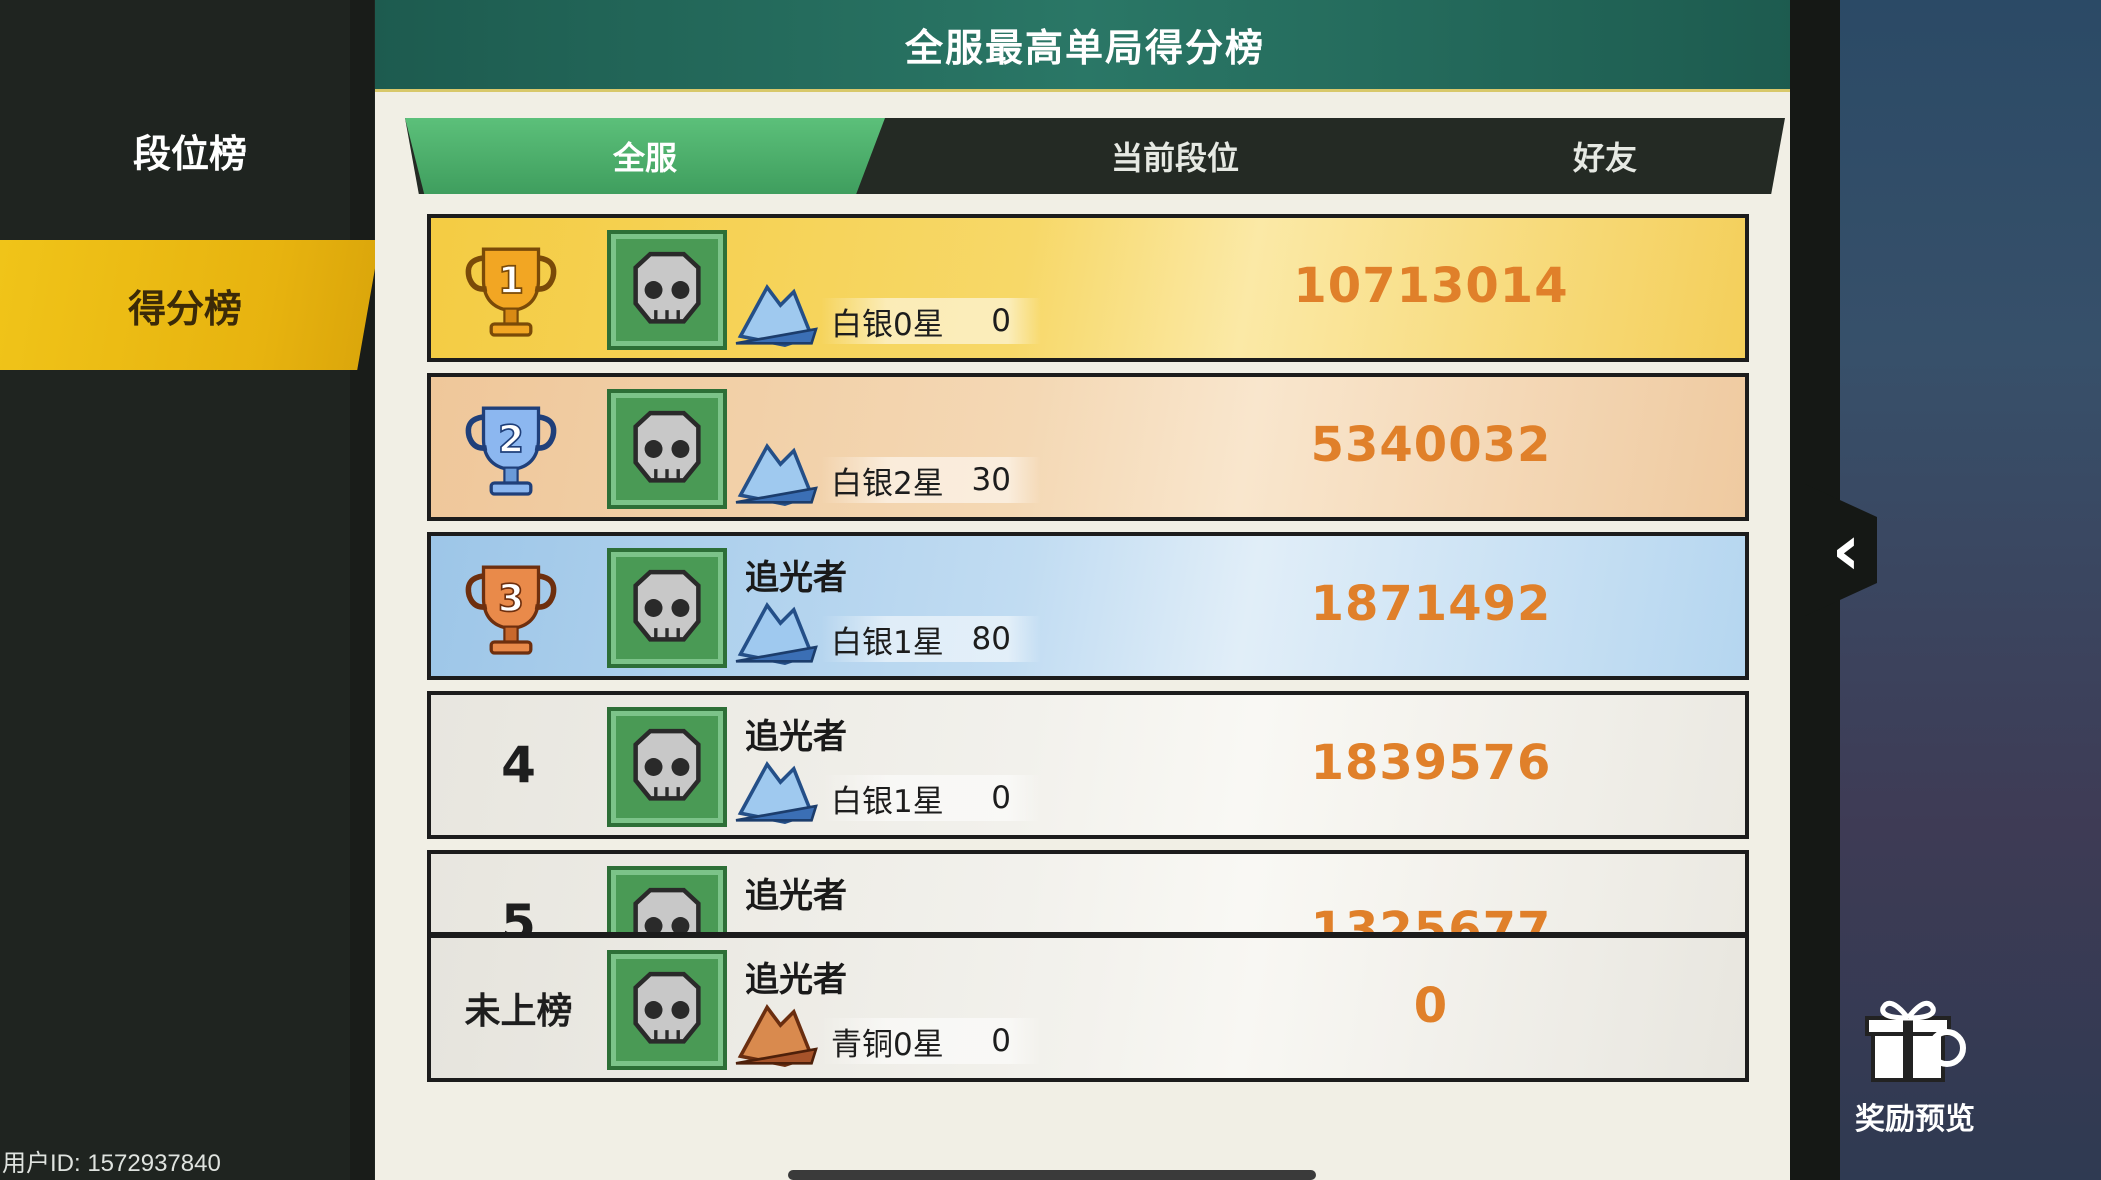 This screenshot has width=2101, height=1180. What do you see at coordinates (1431, 604) in the screenshot?
I see `score-value: 1871492` at bounding box center [1431, 604].